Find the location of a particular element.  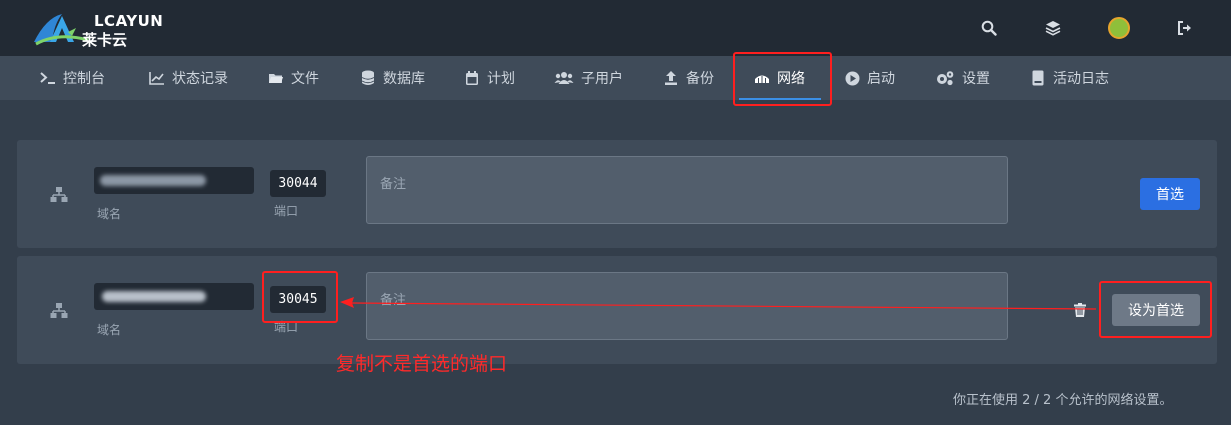

brand-subname: 莱卡云 is located at coordinates (105, 40).